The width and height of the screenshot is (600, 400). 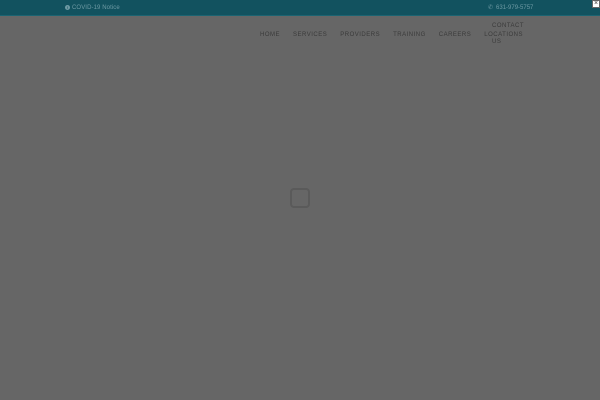 I want to click on nav-contact-line2: US, so click(x=497, y=42).